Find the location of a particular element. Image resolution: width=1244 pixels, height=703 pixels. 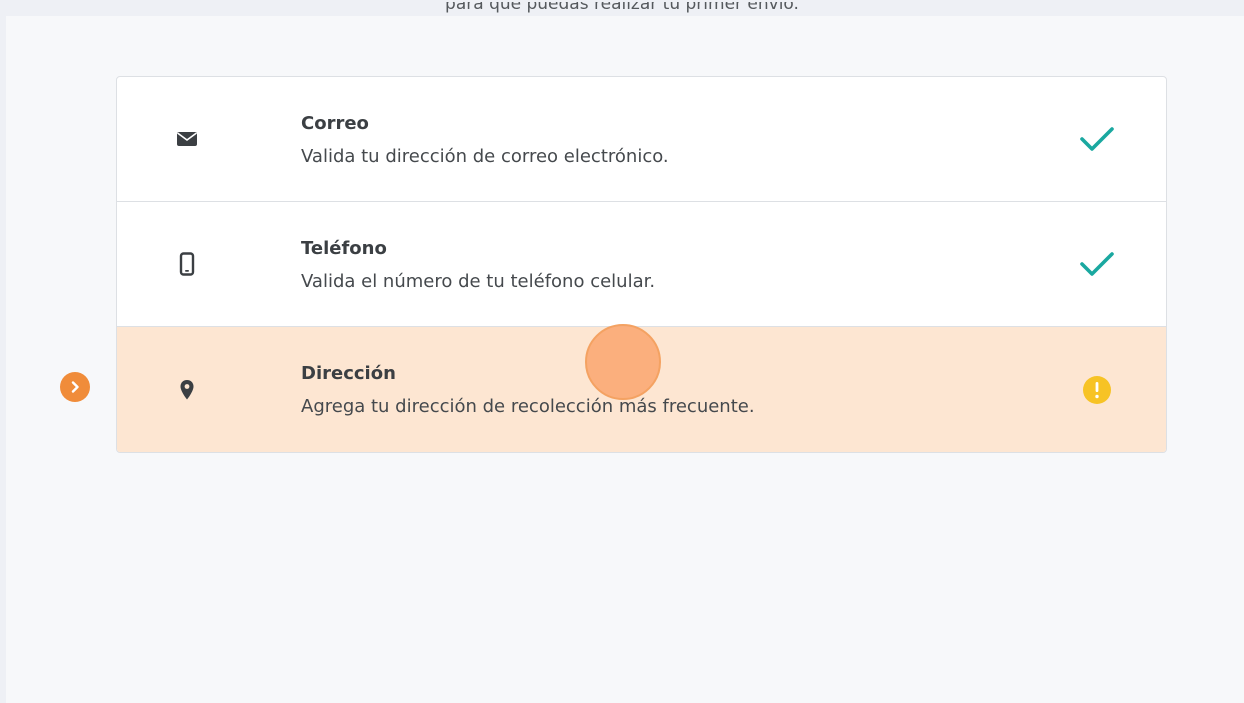

warning-icon is located at coordinates (1097, 390).